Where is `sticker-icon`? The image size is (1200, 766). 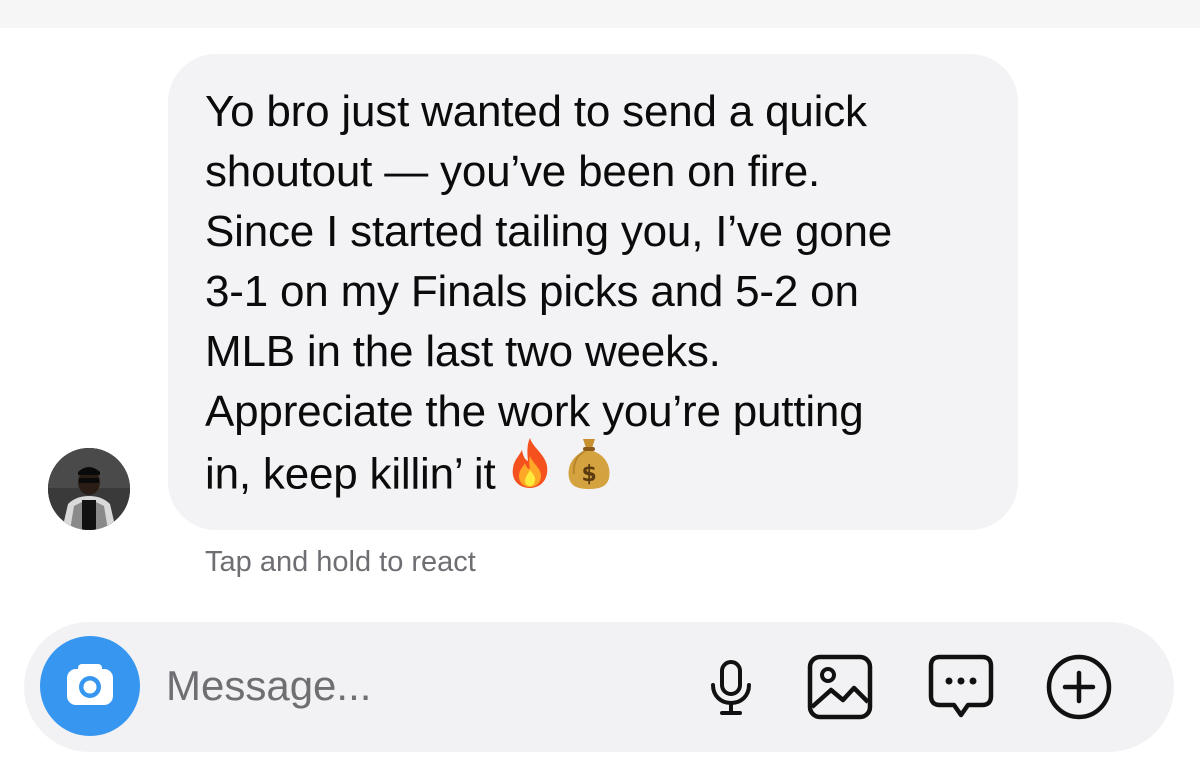
sticker-icon is located at coordinates (961, 686).